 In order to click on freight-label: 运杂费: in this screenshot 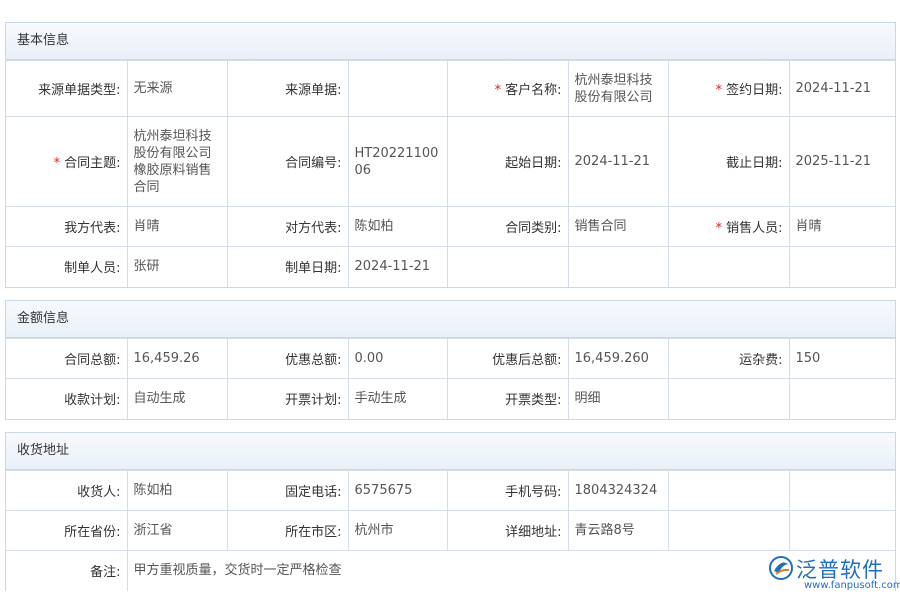, I will do `click(728, 359)`.